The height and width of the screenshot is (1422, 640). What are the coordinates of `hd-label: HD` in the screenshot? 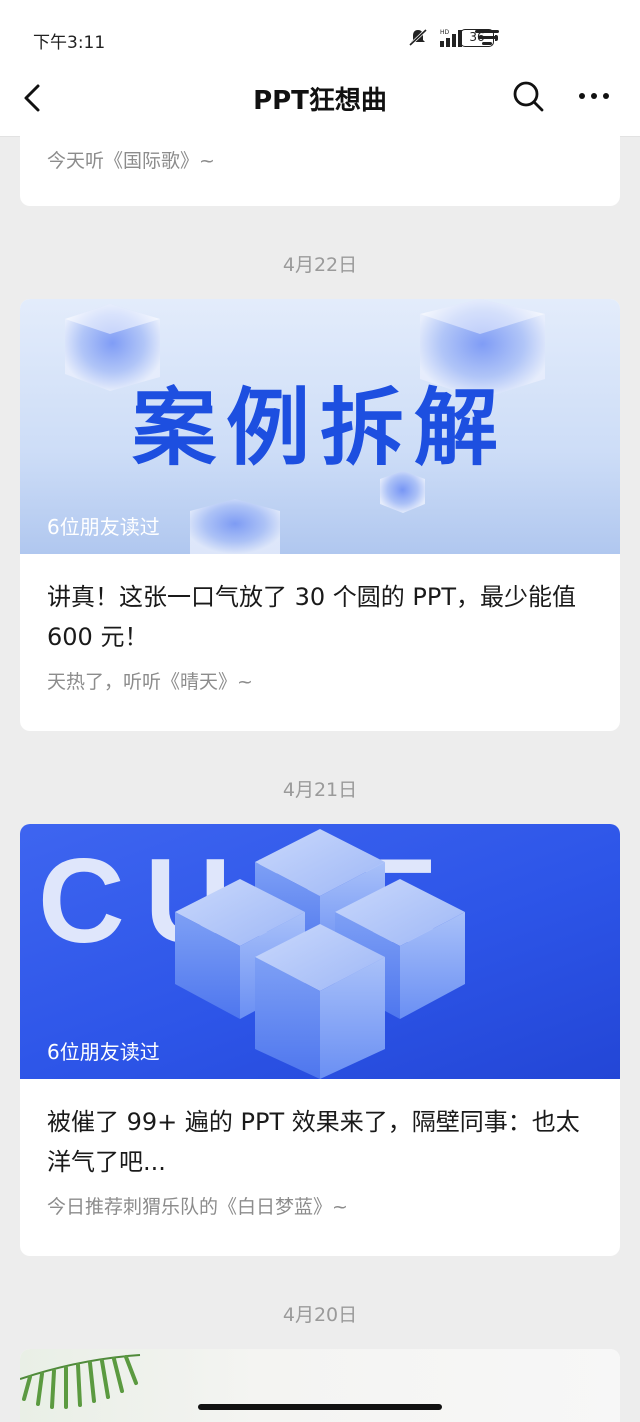 It's located at (445, 32).